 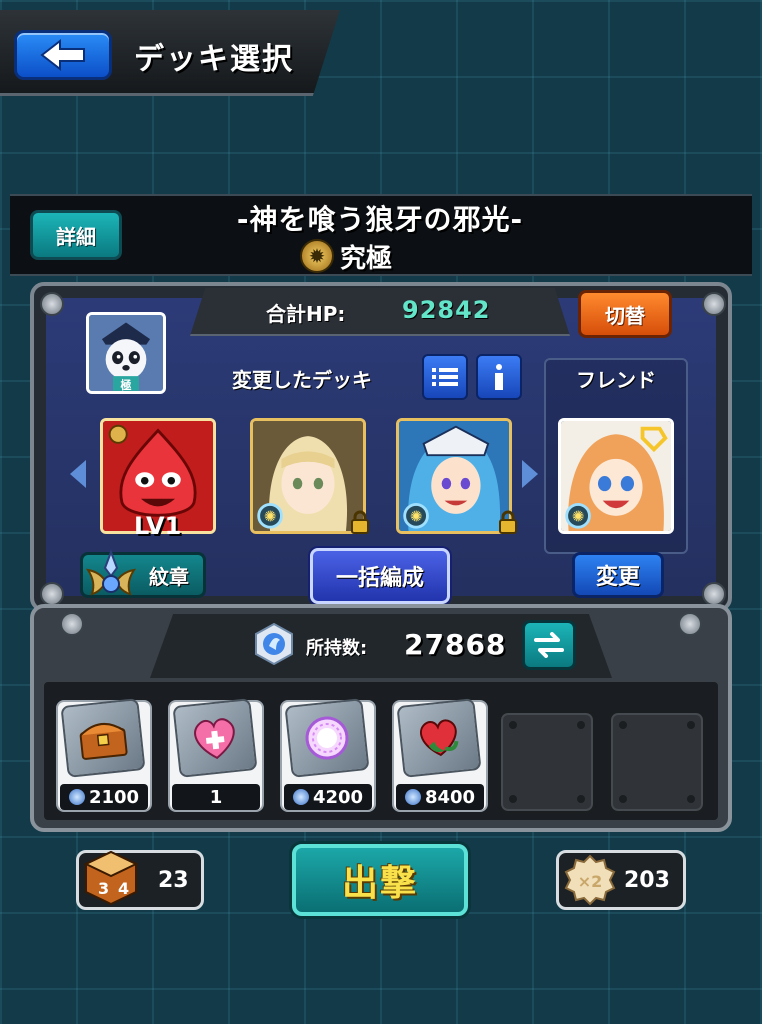 I want to click on hp-value: 92842, so click(x=446, y=310).